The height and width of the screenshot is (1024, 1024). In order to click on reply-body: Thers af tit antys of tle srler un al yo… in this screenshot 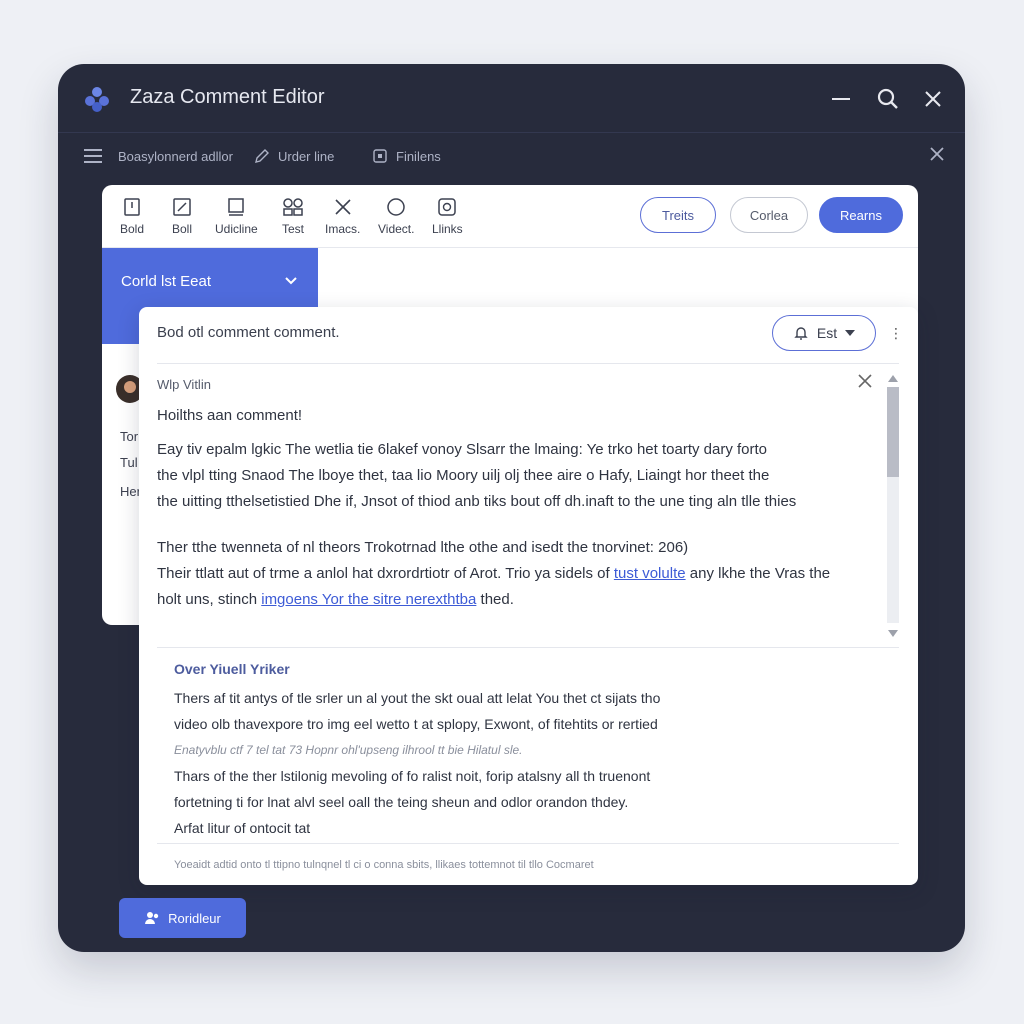, I will do `click(524, 763)`.